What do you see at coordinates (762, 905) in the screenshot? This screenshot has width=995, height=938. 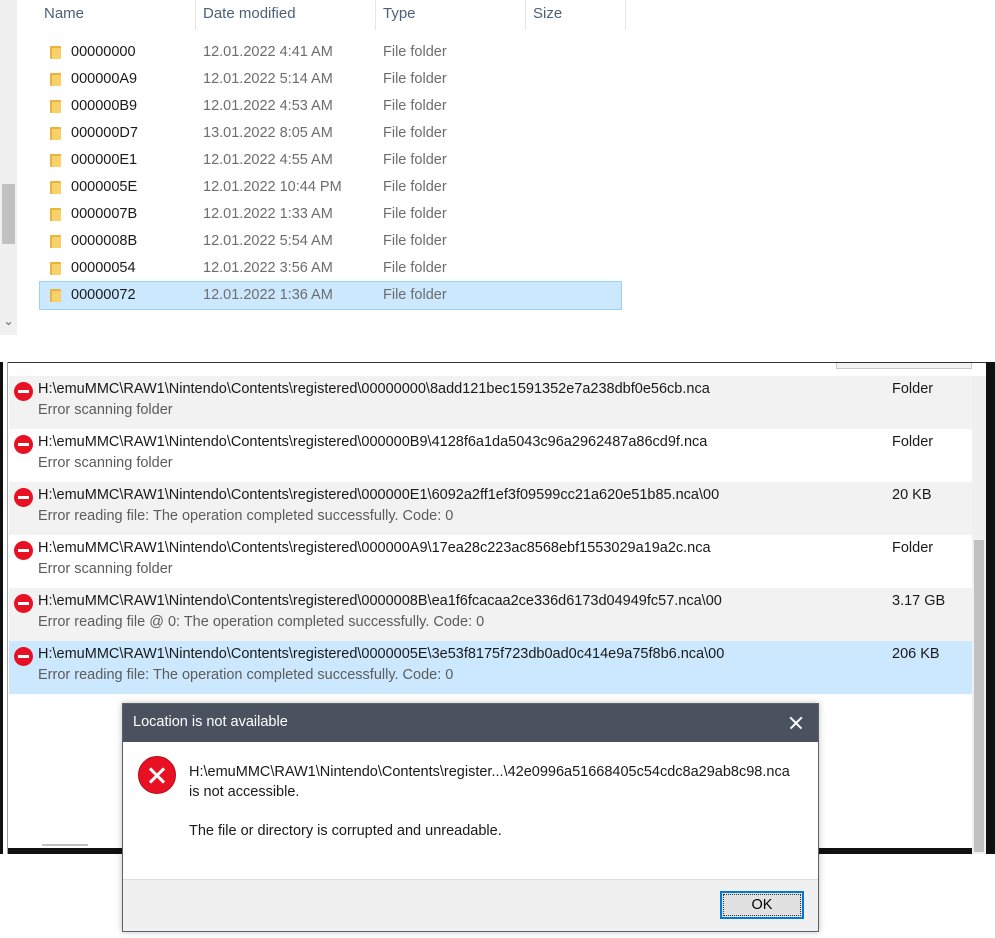 I see `ok-button: OK` at bounding box center [762, 905].